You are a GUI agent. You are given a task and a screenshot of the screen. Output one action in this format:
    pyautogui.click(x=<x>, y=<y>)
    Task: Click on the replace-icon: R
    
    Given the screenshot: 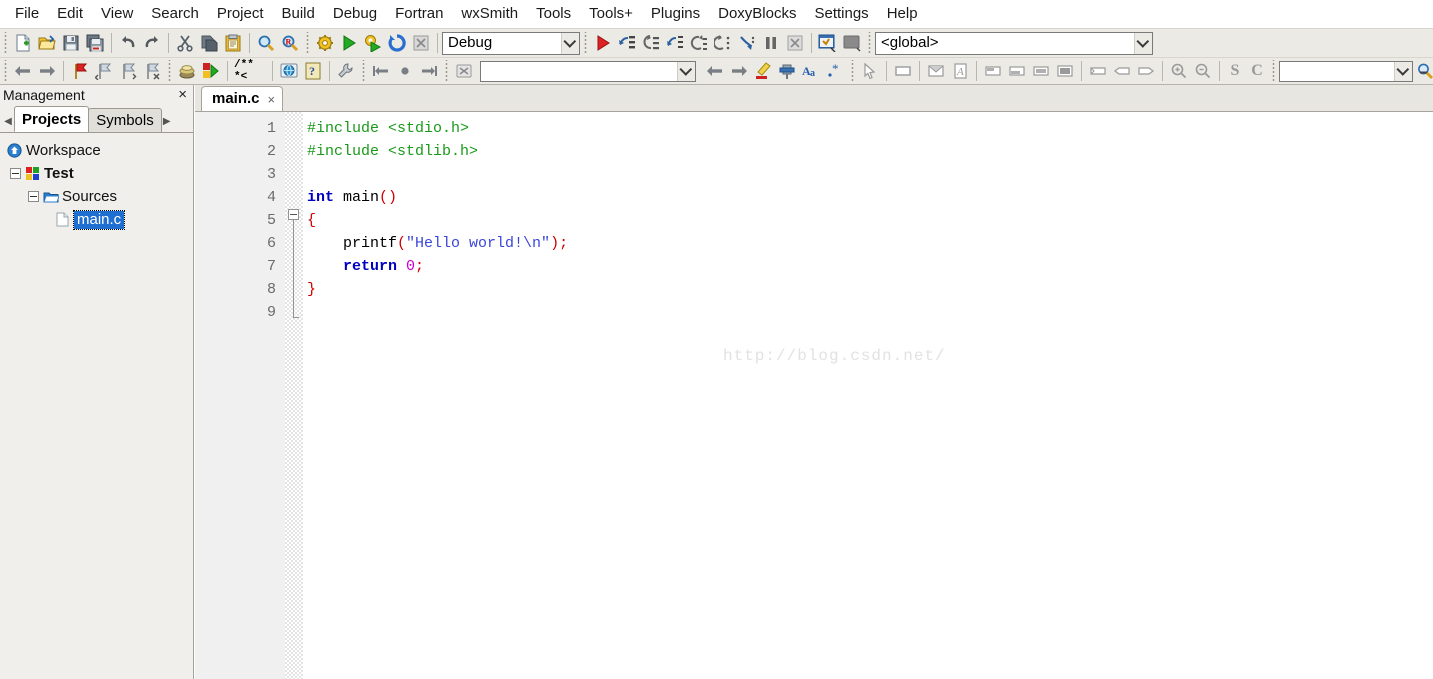 What is the action you would take?
    pyautogui.click(x=290, y=43)
    